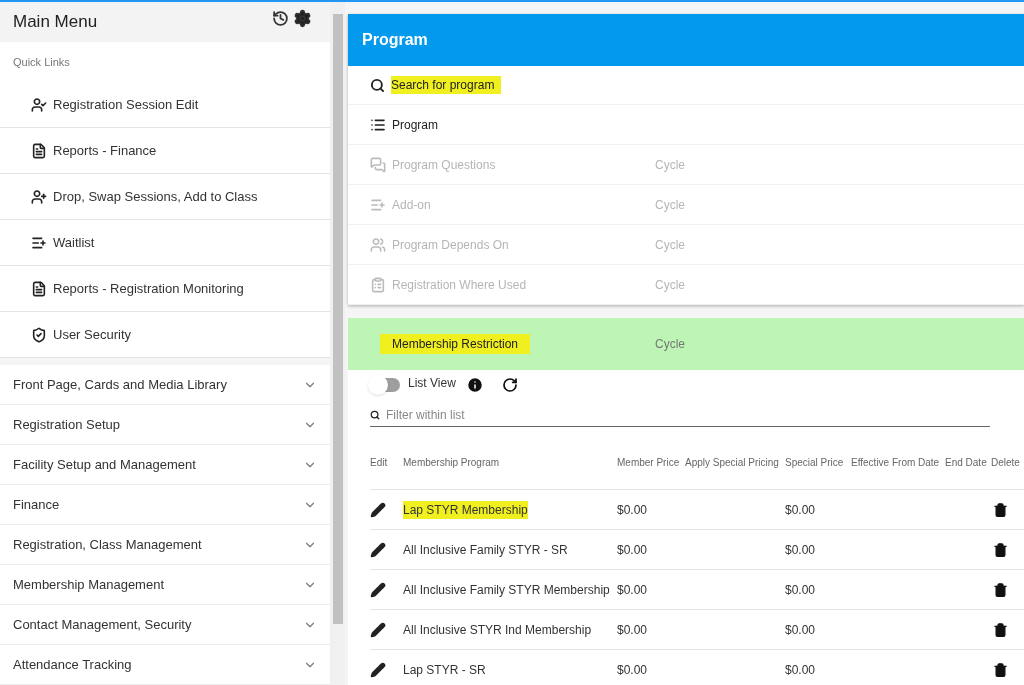  I want to click on table-cell: Lap STYR Membership, so click(465, 509).